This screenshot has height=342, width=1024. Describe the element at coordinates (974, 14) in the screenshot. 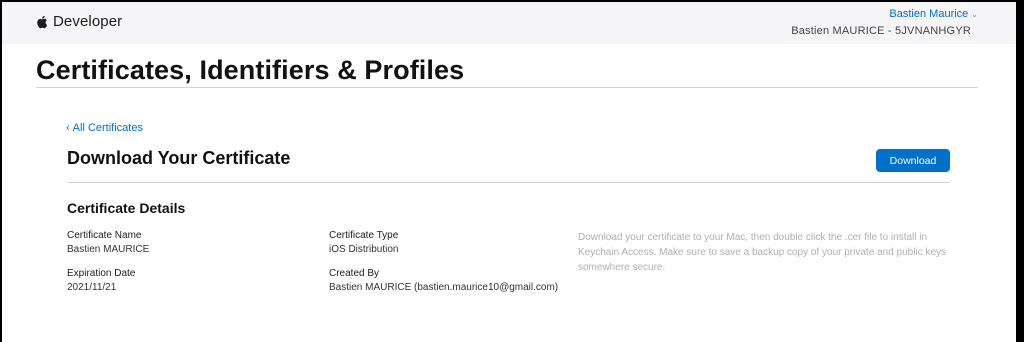

I see `chevron-down-icon: ⌄` at that location.